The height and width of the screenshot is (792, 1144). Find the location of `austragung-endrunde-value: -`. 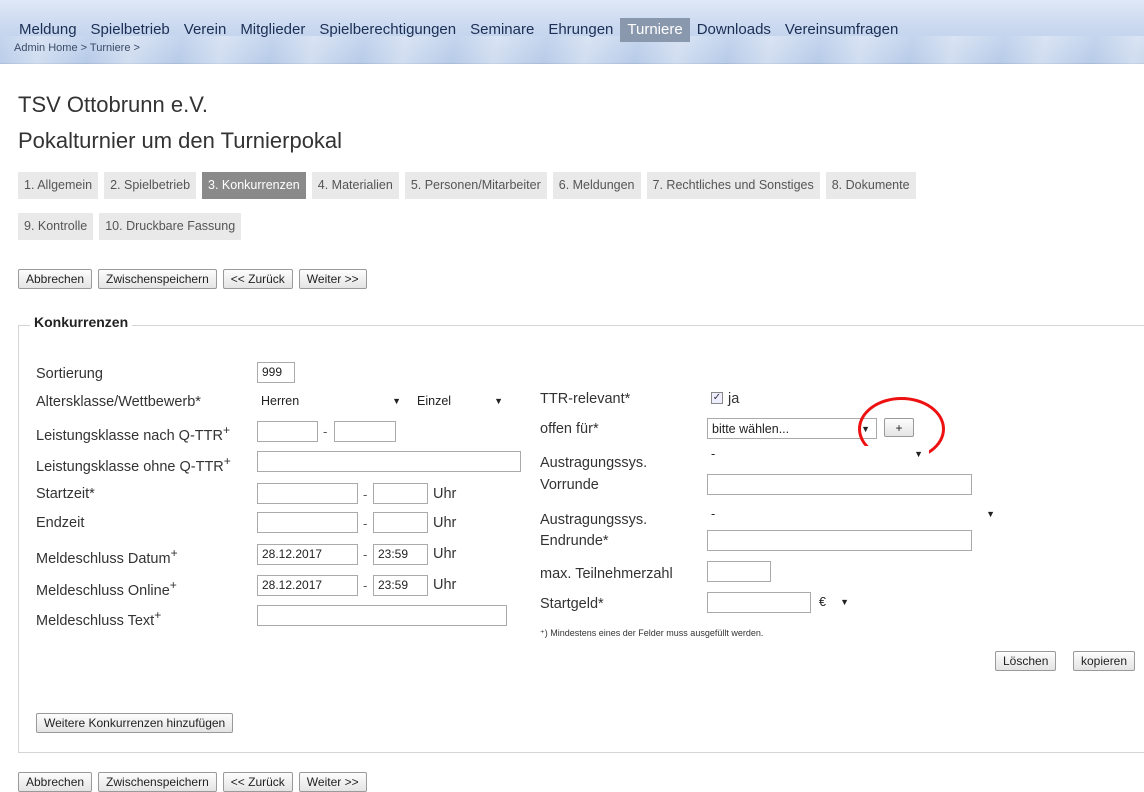

austragung-endrunde-value: - is located at coordinates (713, 514).